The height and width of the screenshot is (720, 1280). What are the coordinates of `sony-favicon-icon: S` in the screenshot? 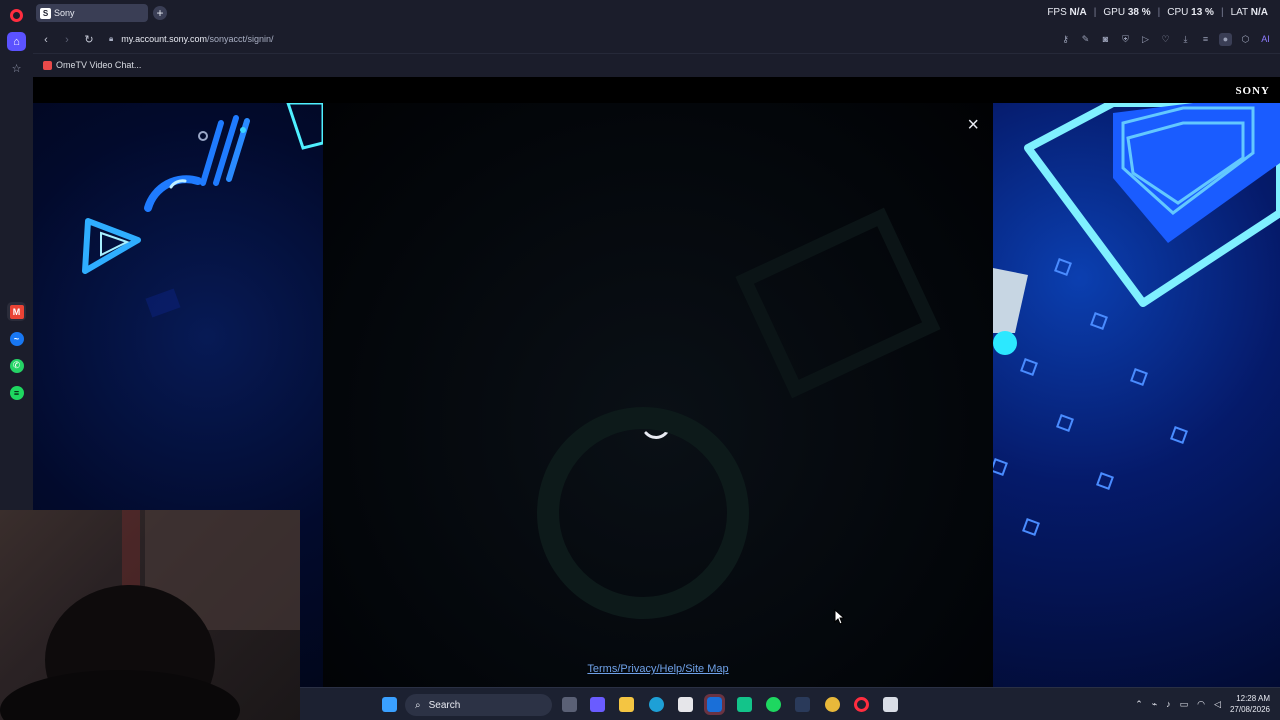 It's located at (45, 13).